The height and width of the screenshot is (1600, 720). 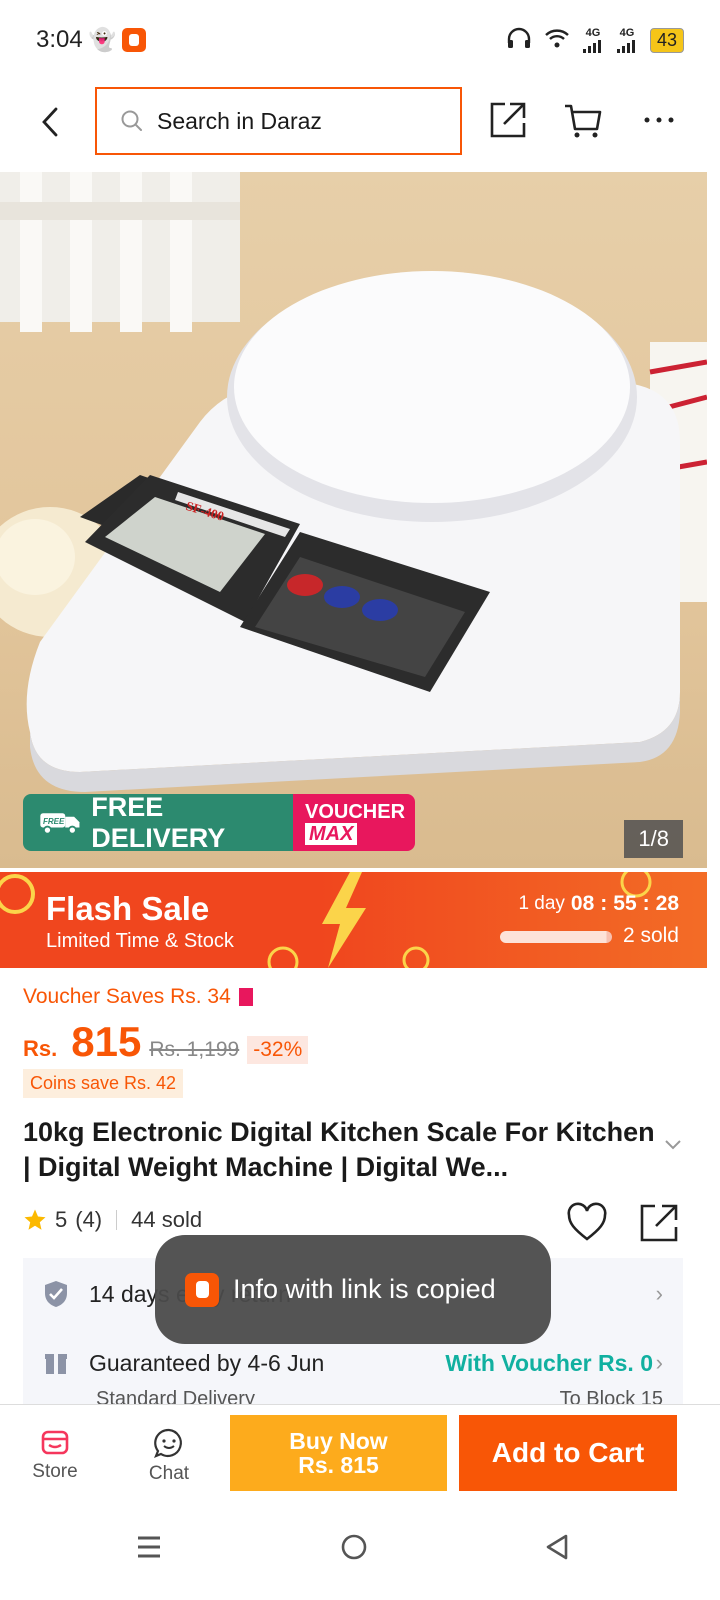 I want to click on countdown-sep-2: :, so click(x=646, y=903).